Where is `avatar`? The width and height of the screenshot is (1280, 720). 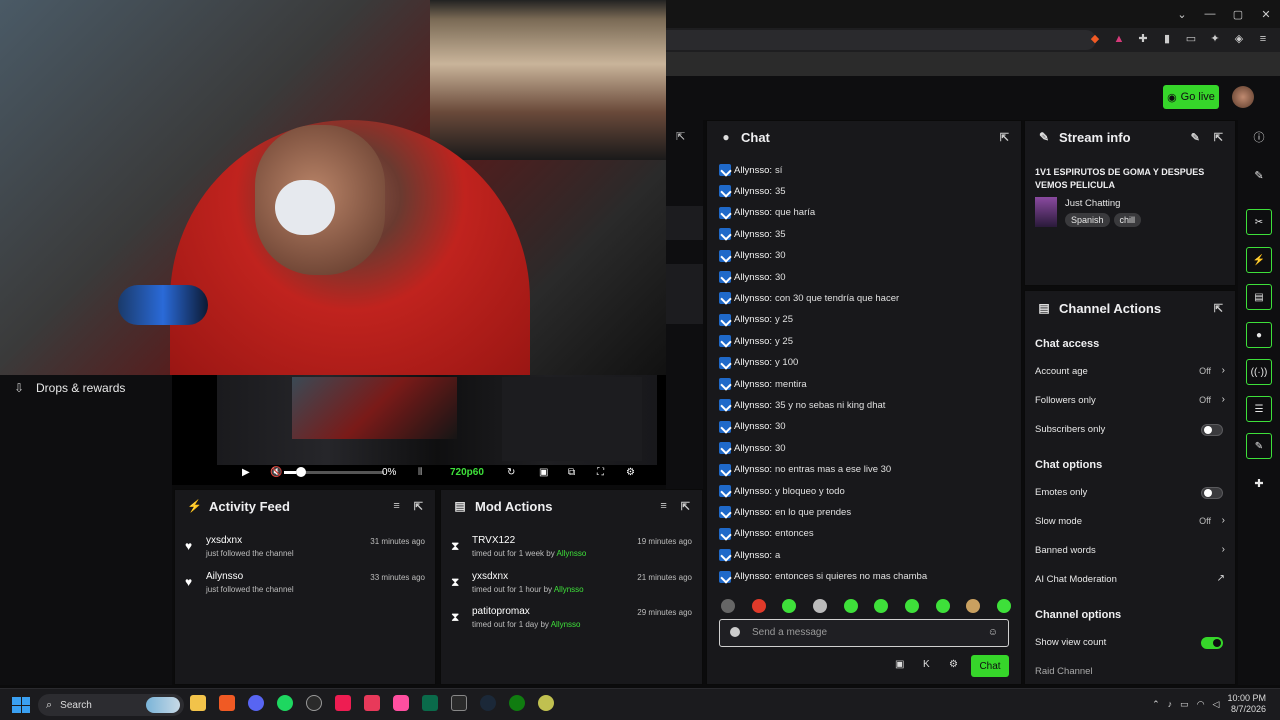 avatar is located at coordinates (1243, 97).